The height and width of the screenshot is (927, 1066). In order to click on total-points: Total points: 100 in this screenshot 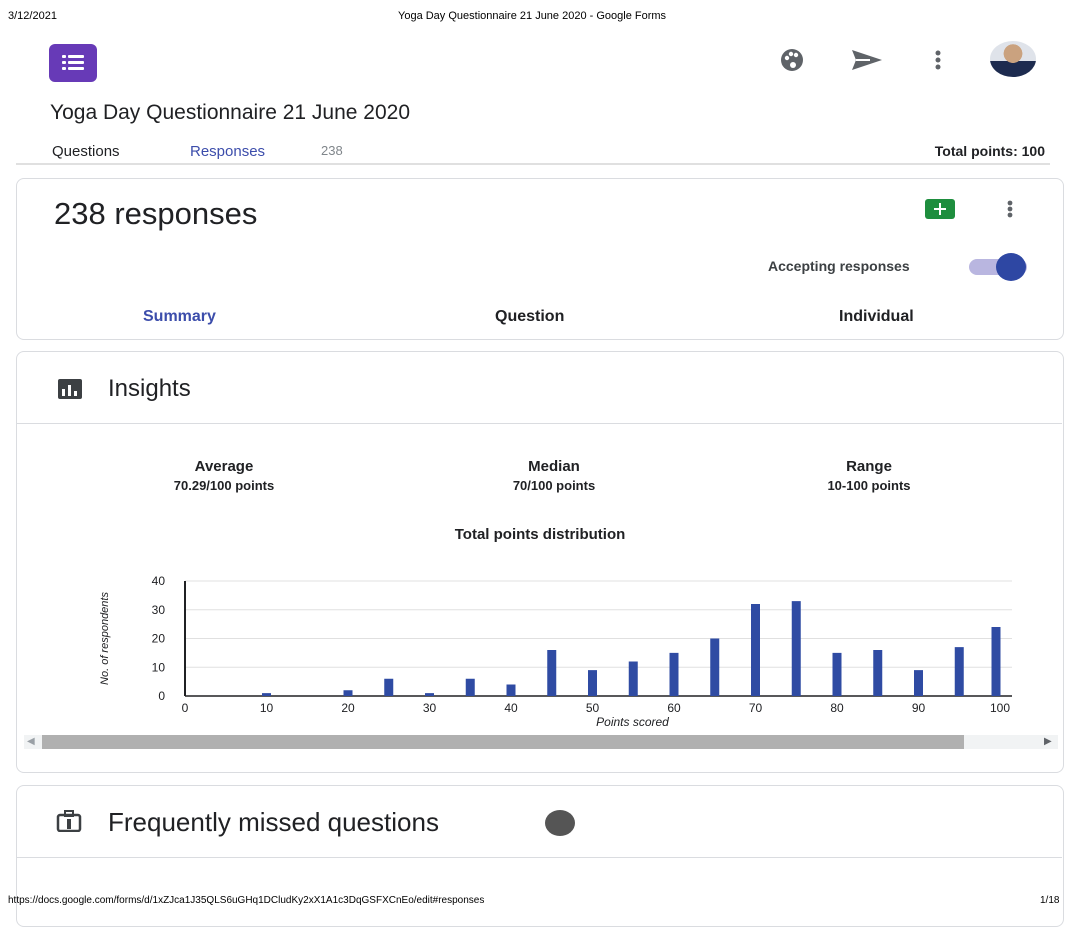, I will do `click(989, 151)`.